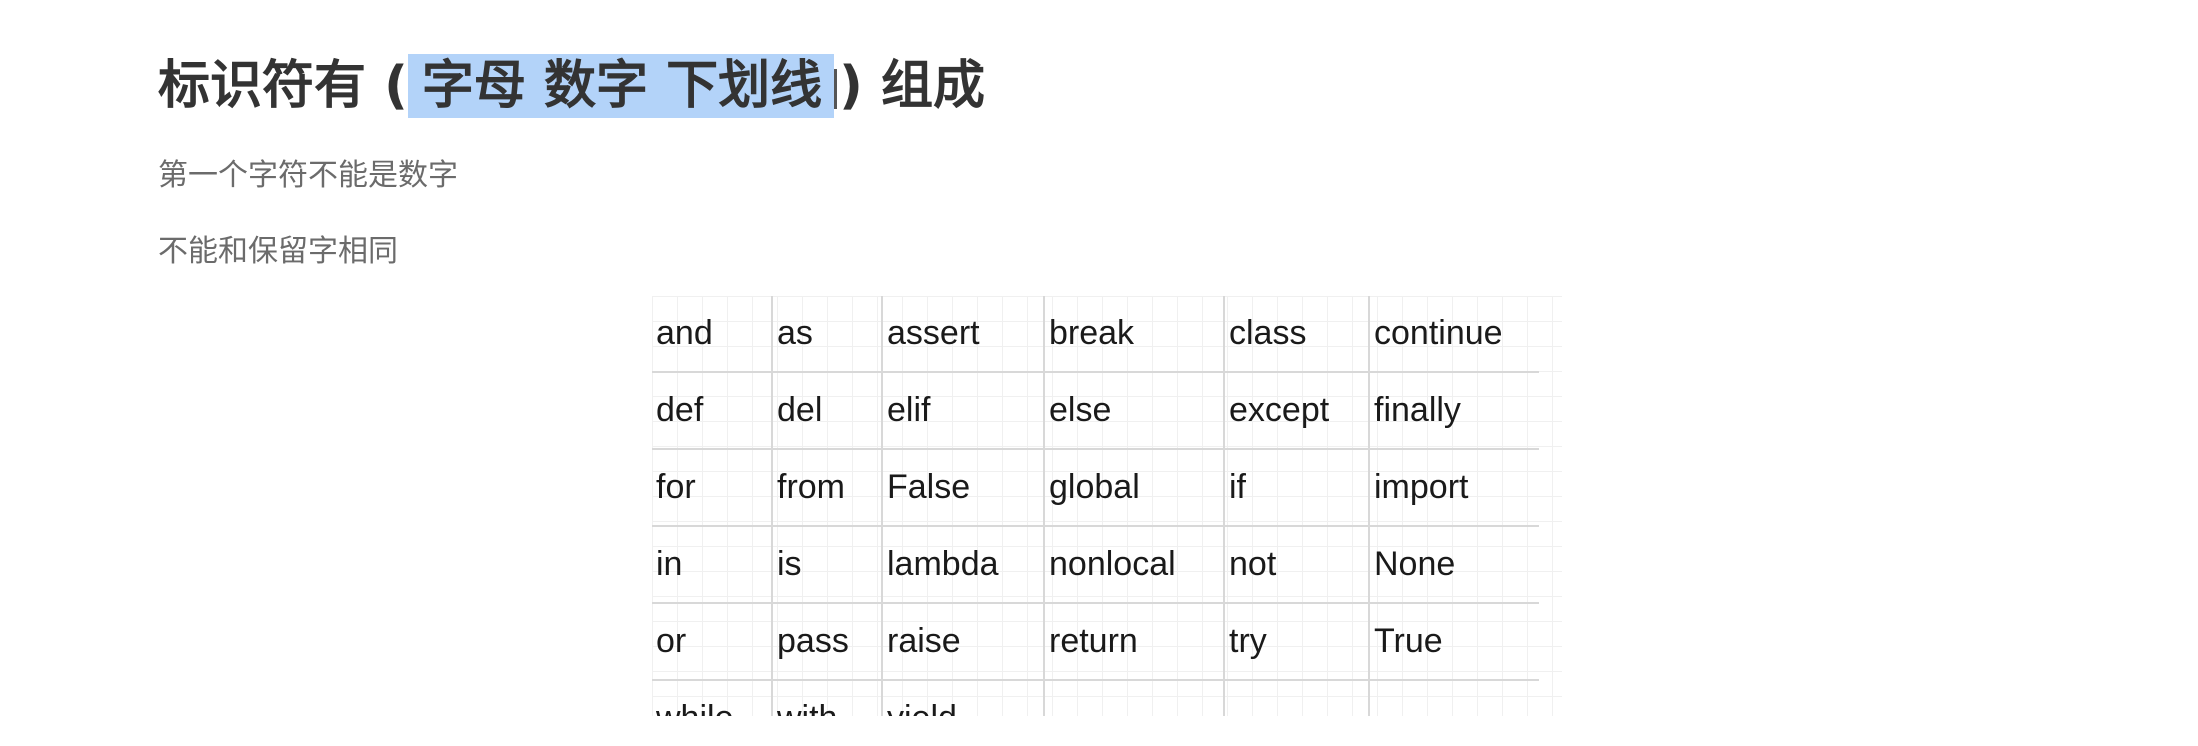  Describe the element at coordinates (836, 89) in the screenshot. I see `text-cursor` at that location.